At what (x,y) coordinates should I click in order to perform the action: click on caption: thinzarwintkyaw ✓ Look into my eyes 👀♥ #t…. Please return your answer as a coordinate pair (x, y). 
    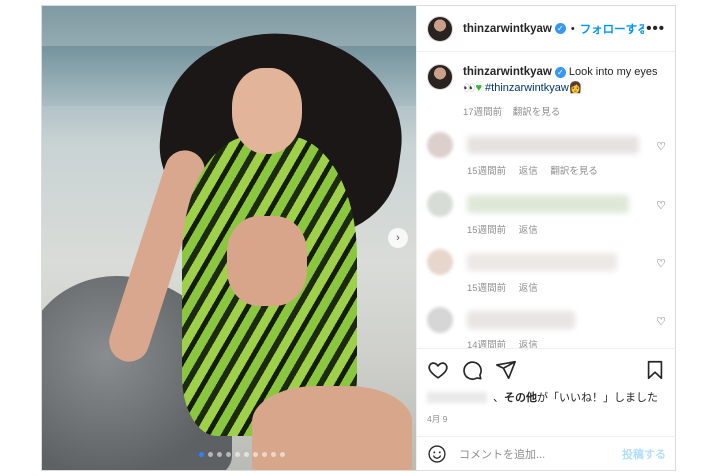
    Looking at the image, I should click on (546, 86).